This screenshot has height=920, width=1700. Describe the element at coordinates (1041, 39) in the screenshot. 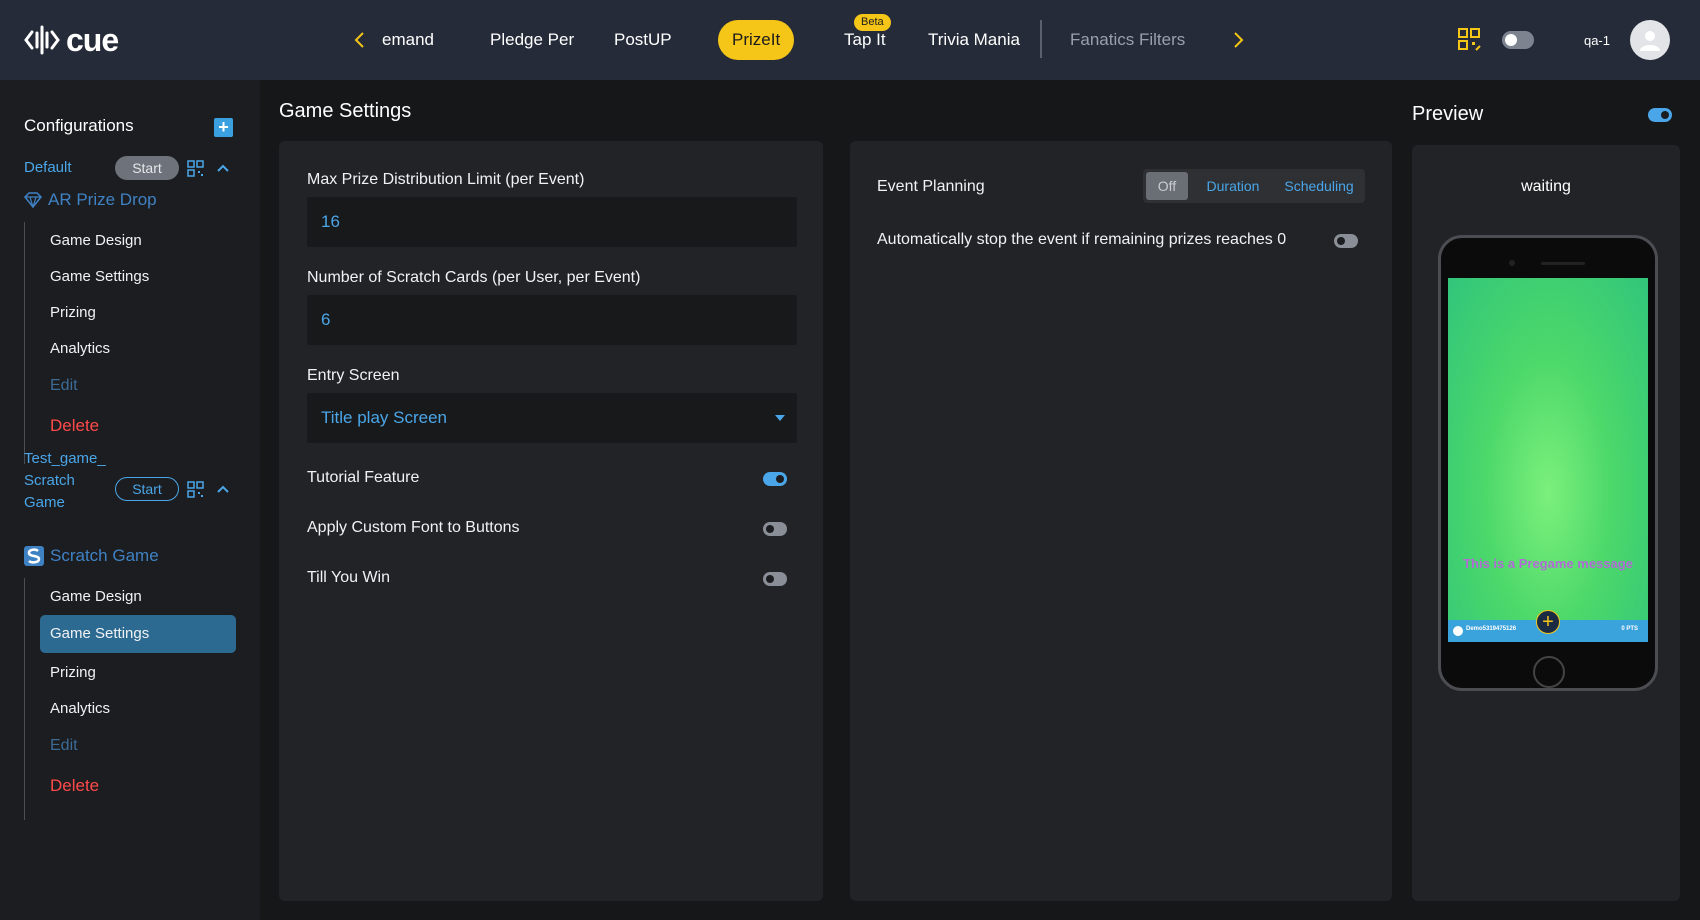

I see `tab-divider` at that location.